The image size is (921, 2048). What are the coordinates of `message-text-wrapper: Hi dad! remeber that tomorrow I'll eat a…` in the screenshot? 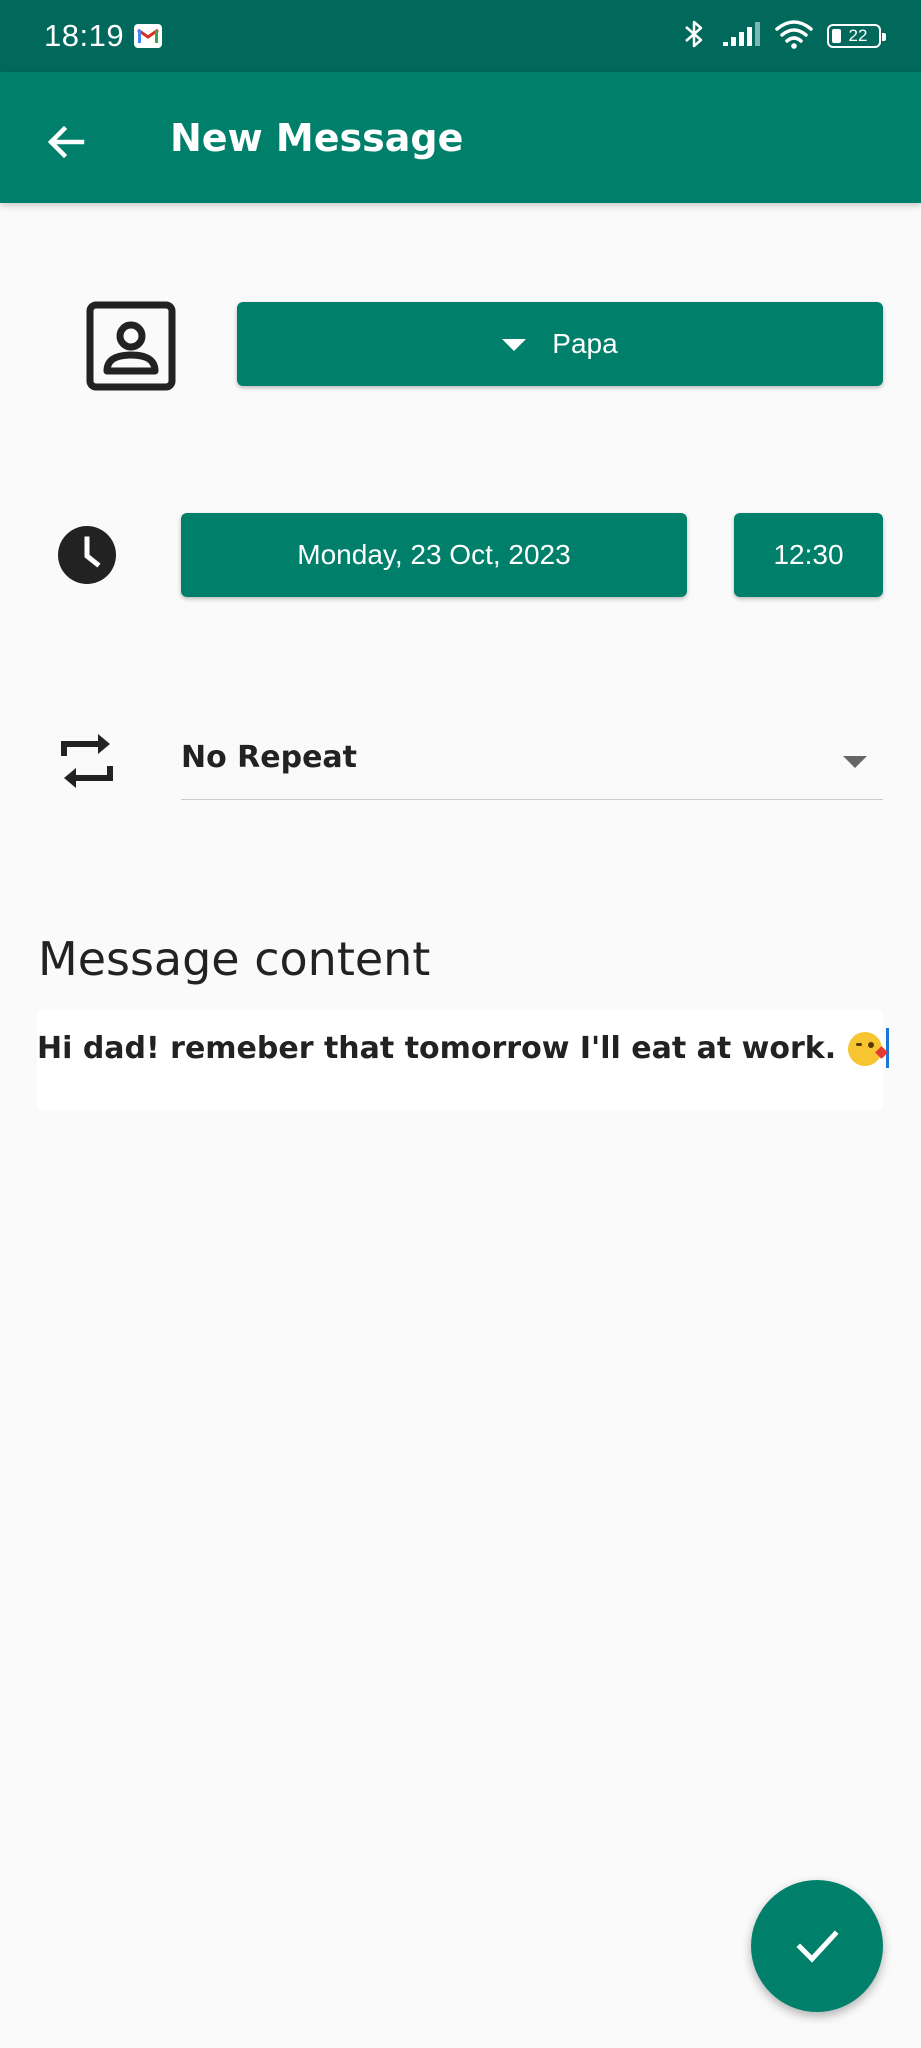 It's located at (463, 1048).